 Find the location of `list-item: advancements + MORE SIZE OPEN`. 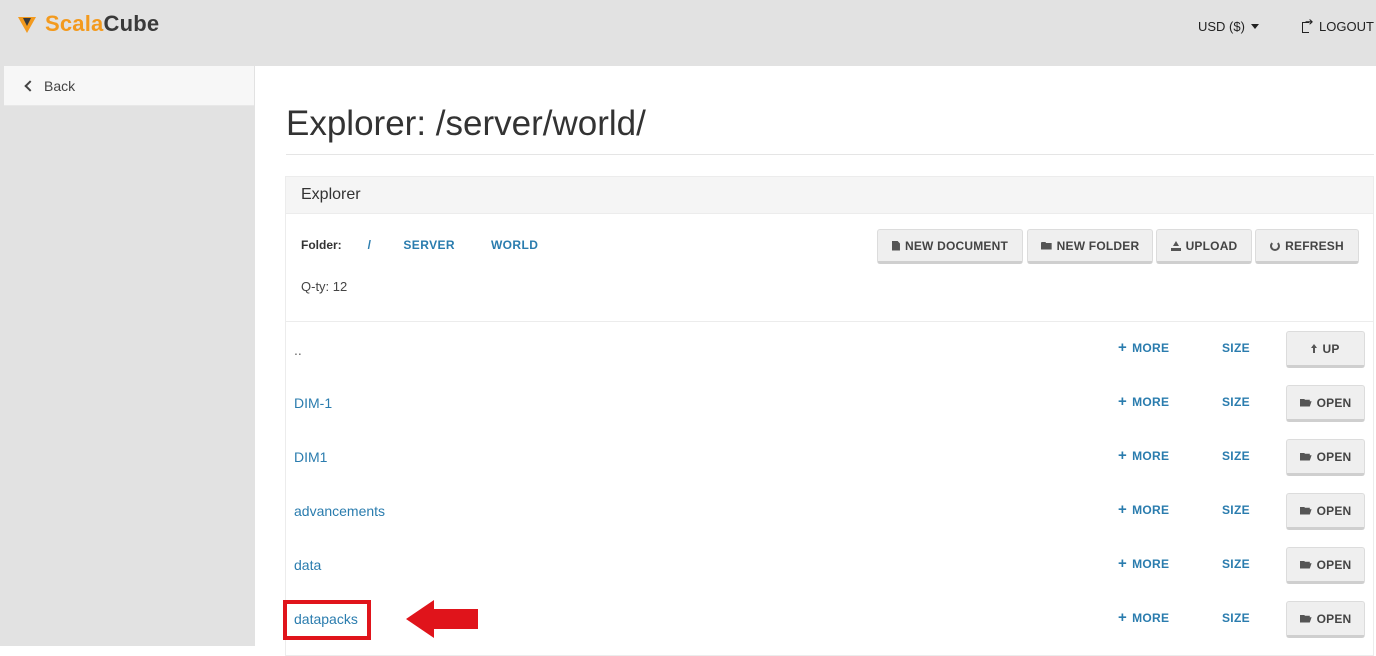

list-item: advancements + MORE SIZE OPEN is located at coordinates (829, 511).